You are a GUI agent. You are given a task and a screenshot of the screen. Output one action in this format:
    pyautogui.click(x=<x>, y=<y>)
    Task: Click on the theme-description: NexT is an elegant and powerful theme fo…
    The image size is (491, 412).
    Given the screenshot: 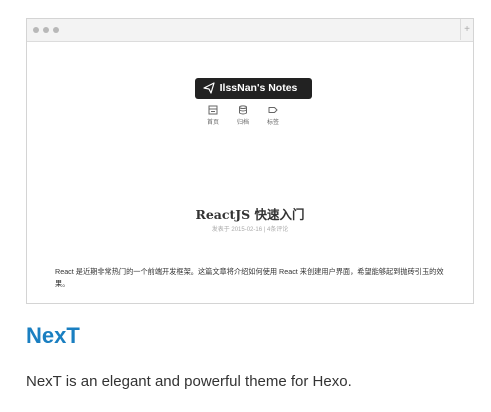 What is the action you would take?
    pyautogui.click(x=189, y=381)
    